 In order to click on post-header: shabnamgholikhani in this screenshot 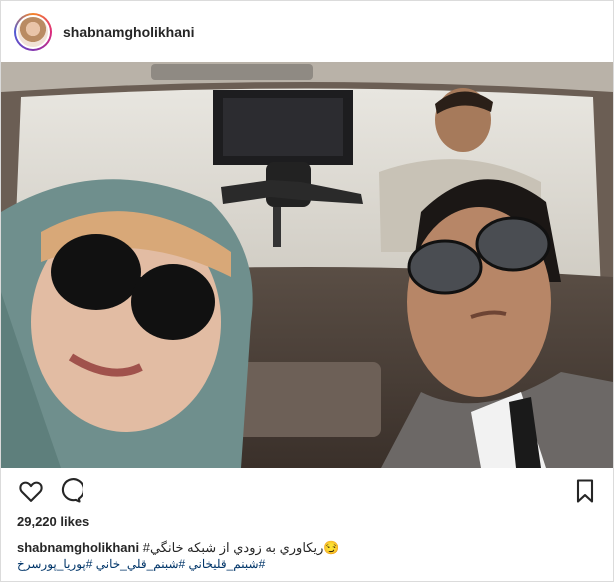, I will do `click(307, 31)`.